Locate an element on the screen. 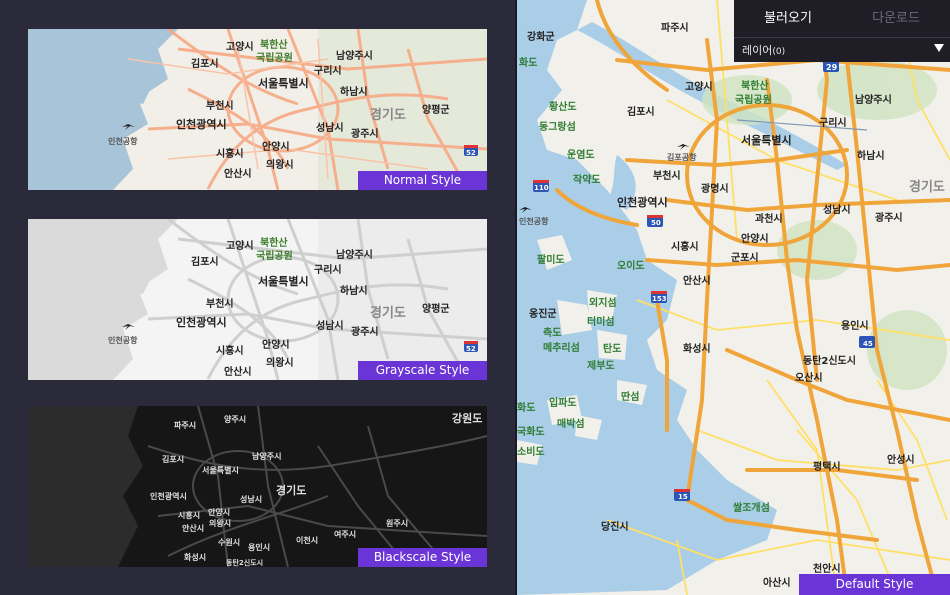  map-label: 쌀조개섬 is located at coordinates (751, 507).